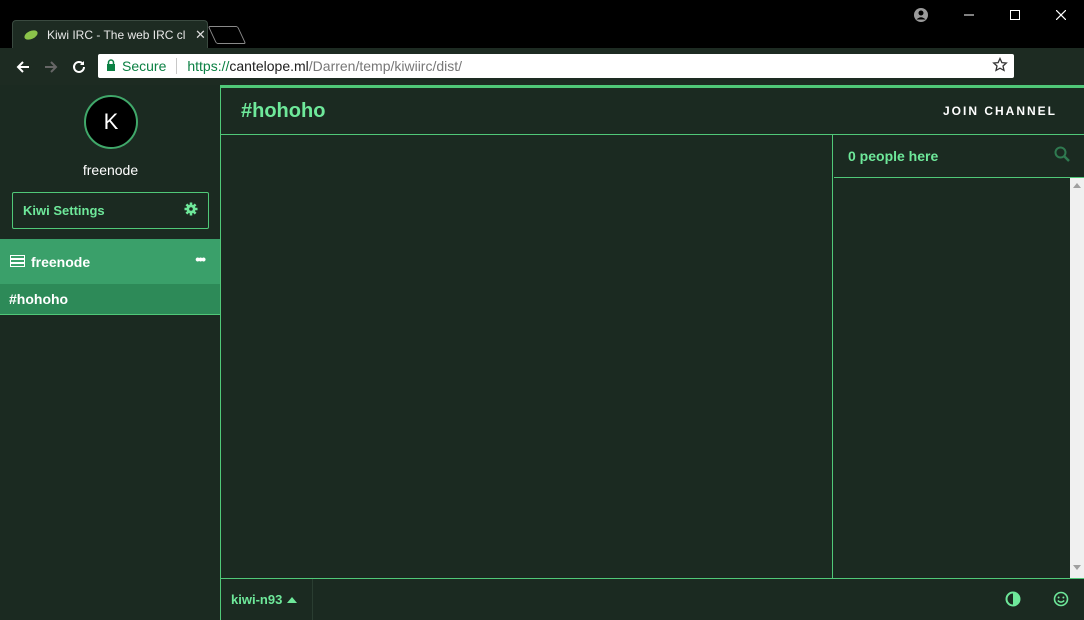  I want to click on kiwi-settings-button: Kiwi Settings, so click(110, 210).